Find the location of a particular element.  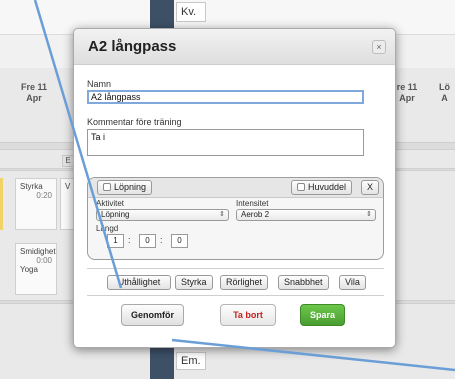

day-header-far-right: Lö A is located at coordinates (444, 93).